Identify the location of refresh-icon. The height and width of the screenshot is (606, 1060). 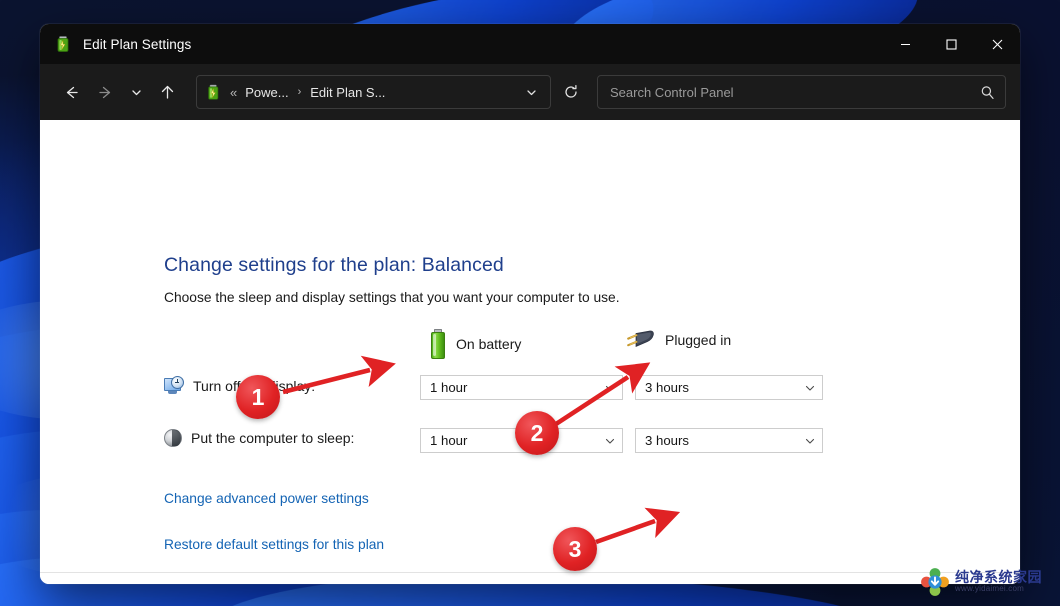
(571, 92).